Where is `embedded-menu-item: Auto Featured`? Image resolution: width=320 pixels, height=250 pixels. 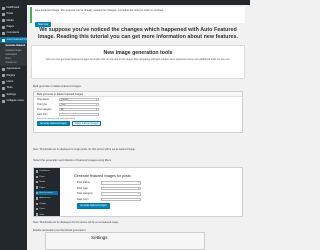
embedded-menu-item: Auto Featured is located at coordinates (47, 192).